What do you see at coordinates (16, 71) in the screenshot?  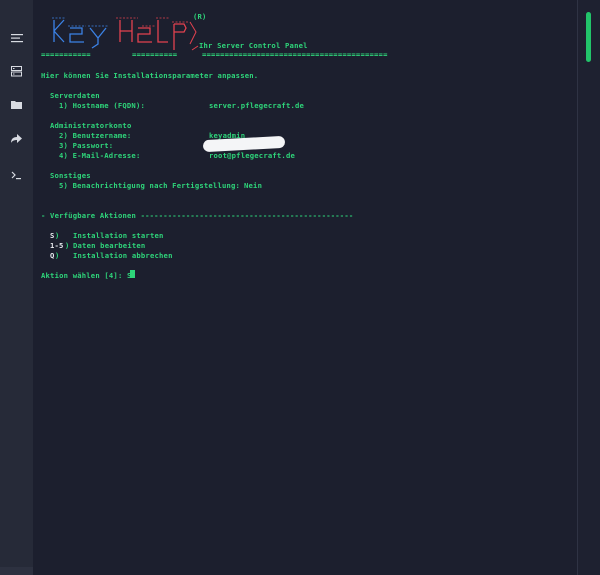 I see `server-icon` at bounding box center [16, 71].